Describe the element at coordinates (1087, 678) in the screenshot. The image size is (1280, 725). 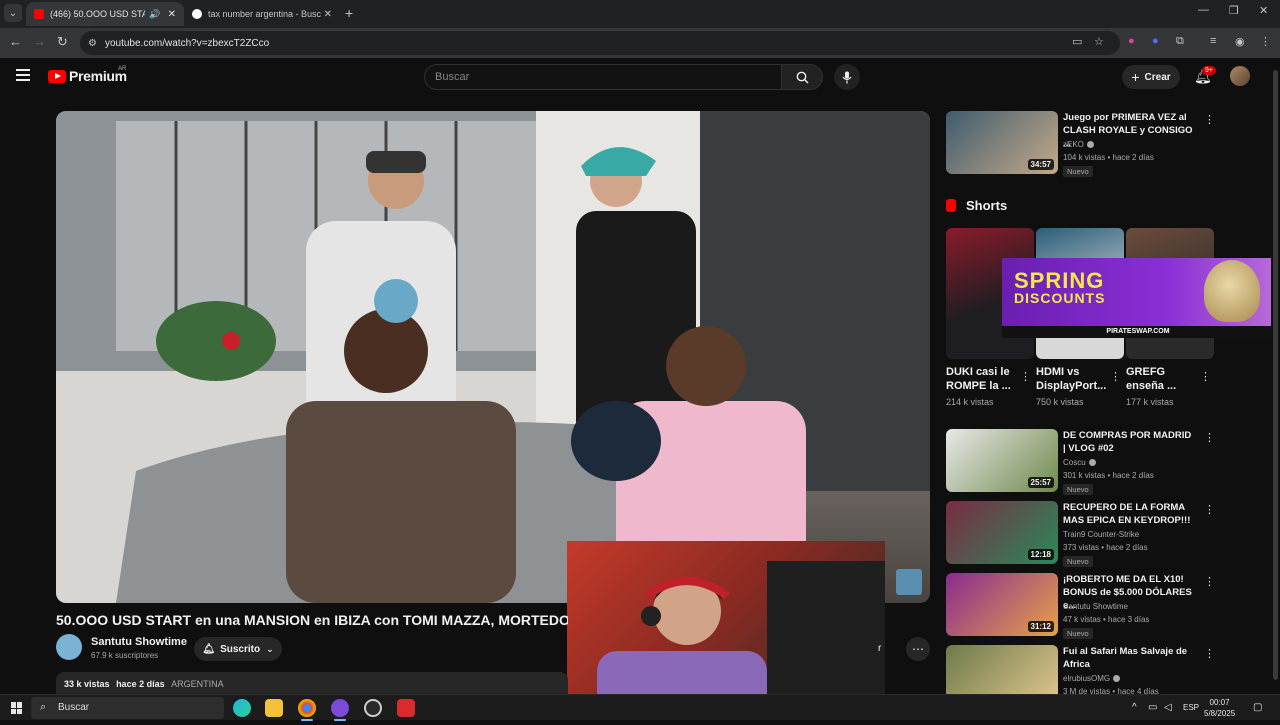
I see `channel-name-text: elrubiusOMG` at that location.